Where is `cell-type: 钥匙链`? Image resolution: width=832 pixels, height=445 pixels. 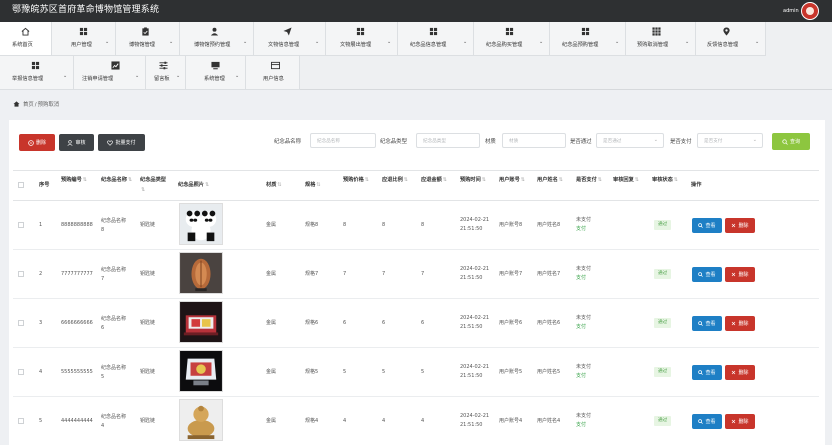
cell-type: 钥匙链 is located at coordinates (148, 372).